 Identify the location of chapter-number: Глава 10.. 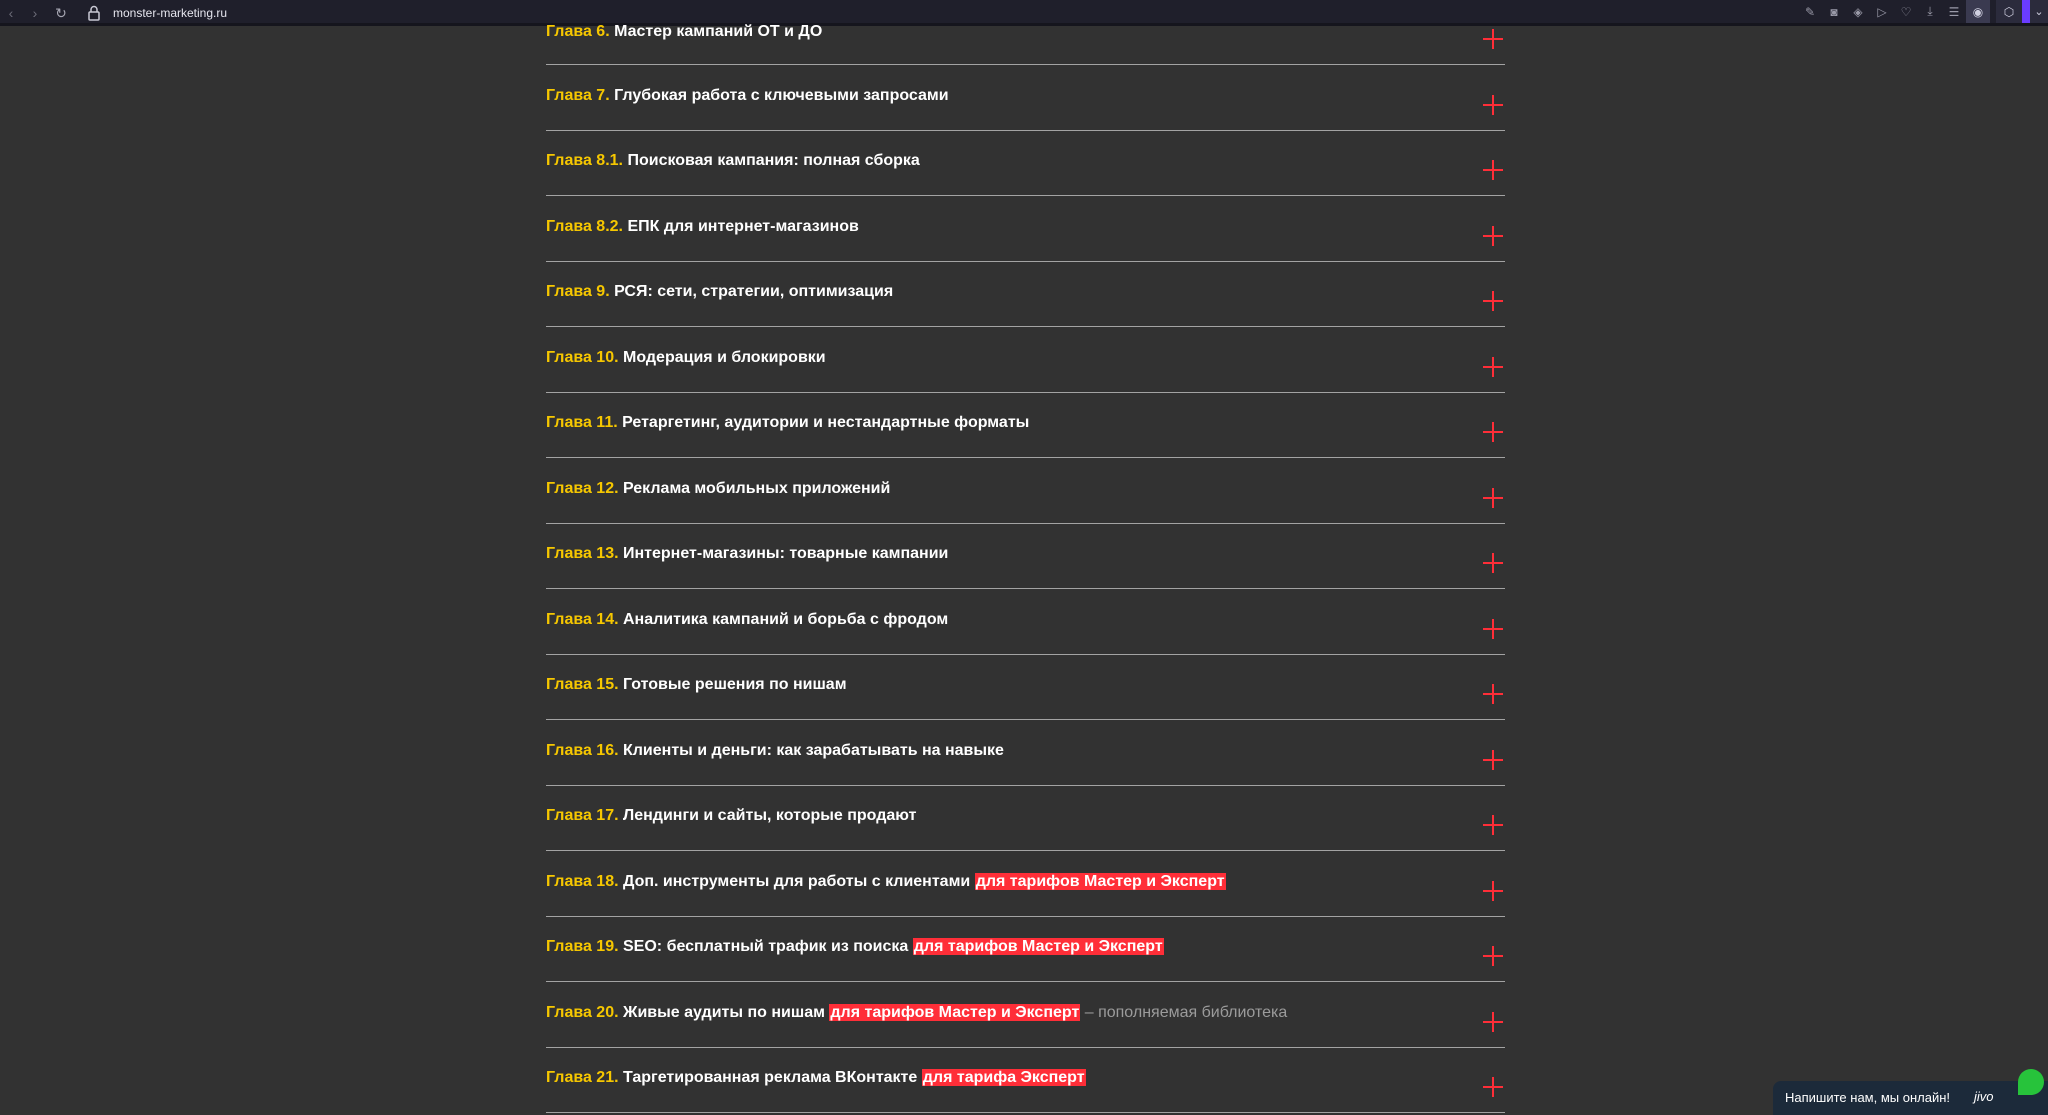
(582, 357).